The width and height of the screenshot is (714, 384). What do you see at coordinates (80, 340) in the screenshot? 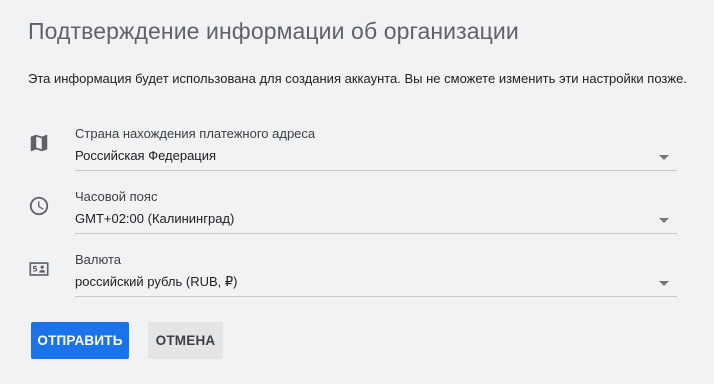
I see `submit-button: ОТПРАВИТЬ` at bounding box center [80, 340].